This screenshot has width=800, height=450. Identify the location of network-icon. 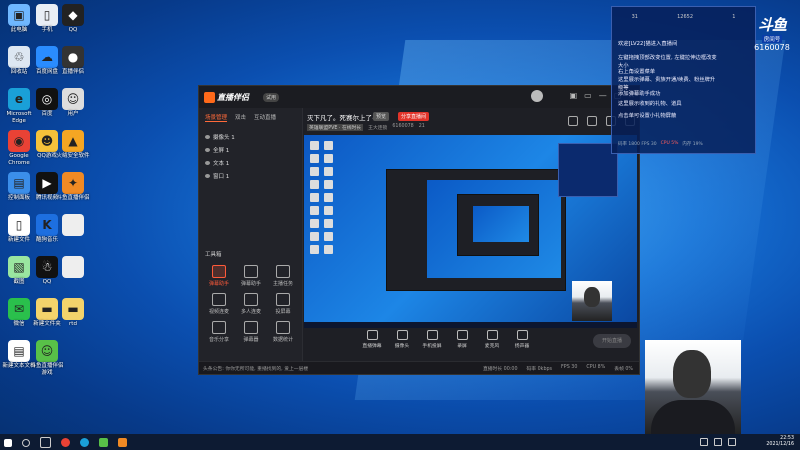
(704, 442).